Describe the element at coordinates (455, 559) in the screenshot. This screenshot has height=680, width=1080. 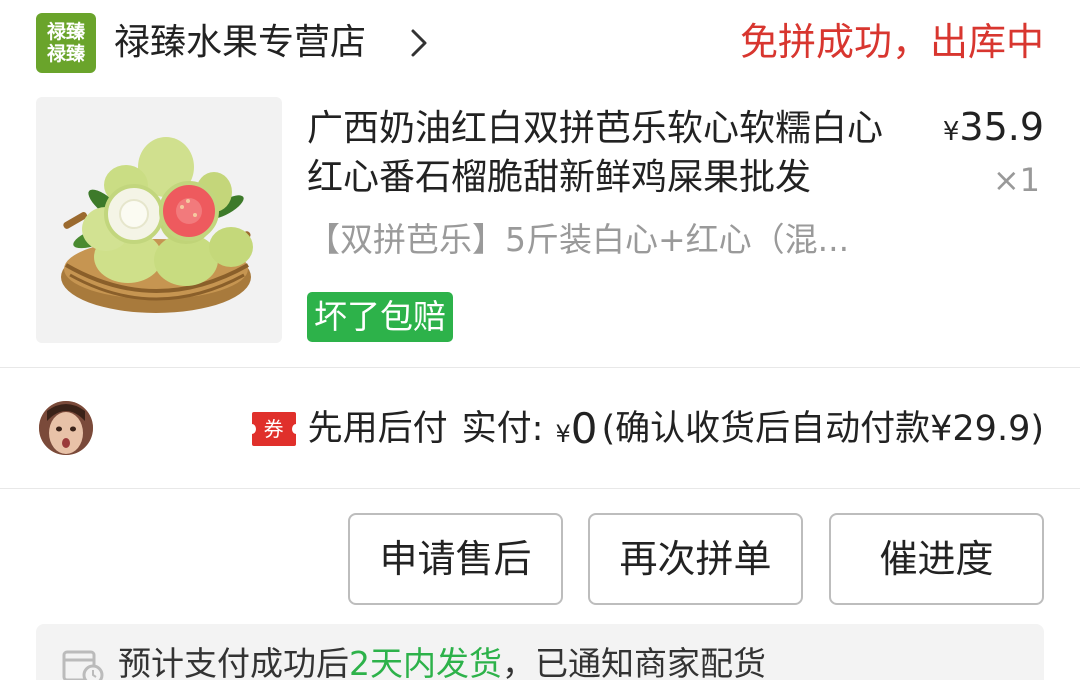
I see `after-sale-button: 申请售后` at that location.